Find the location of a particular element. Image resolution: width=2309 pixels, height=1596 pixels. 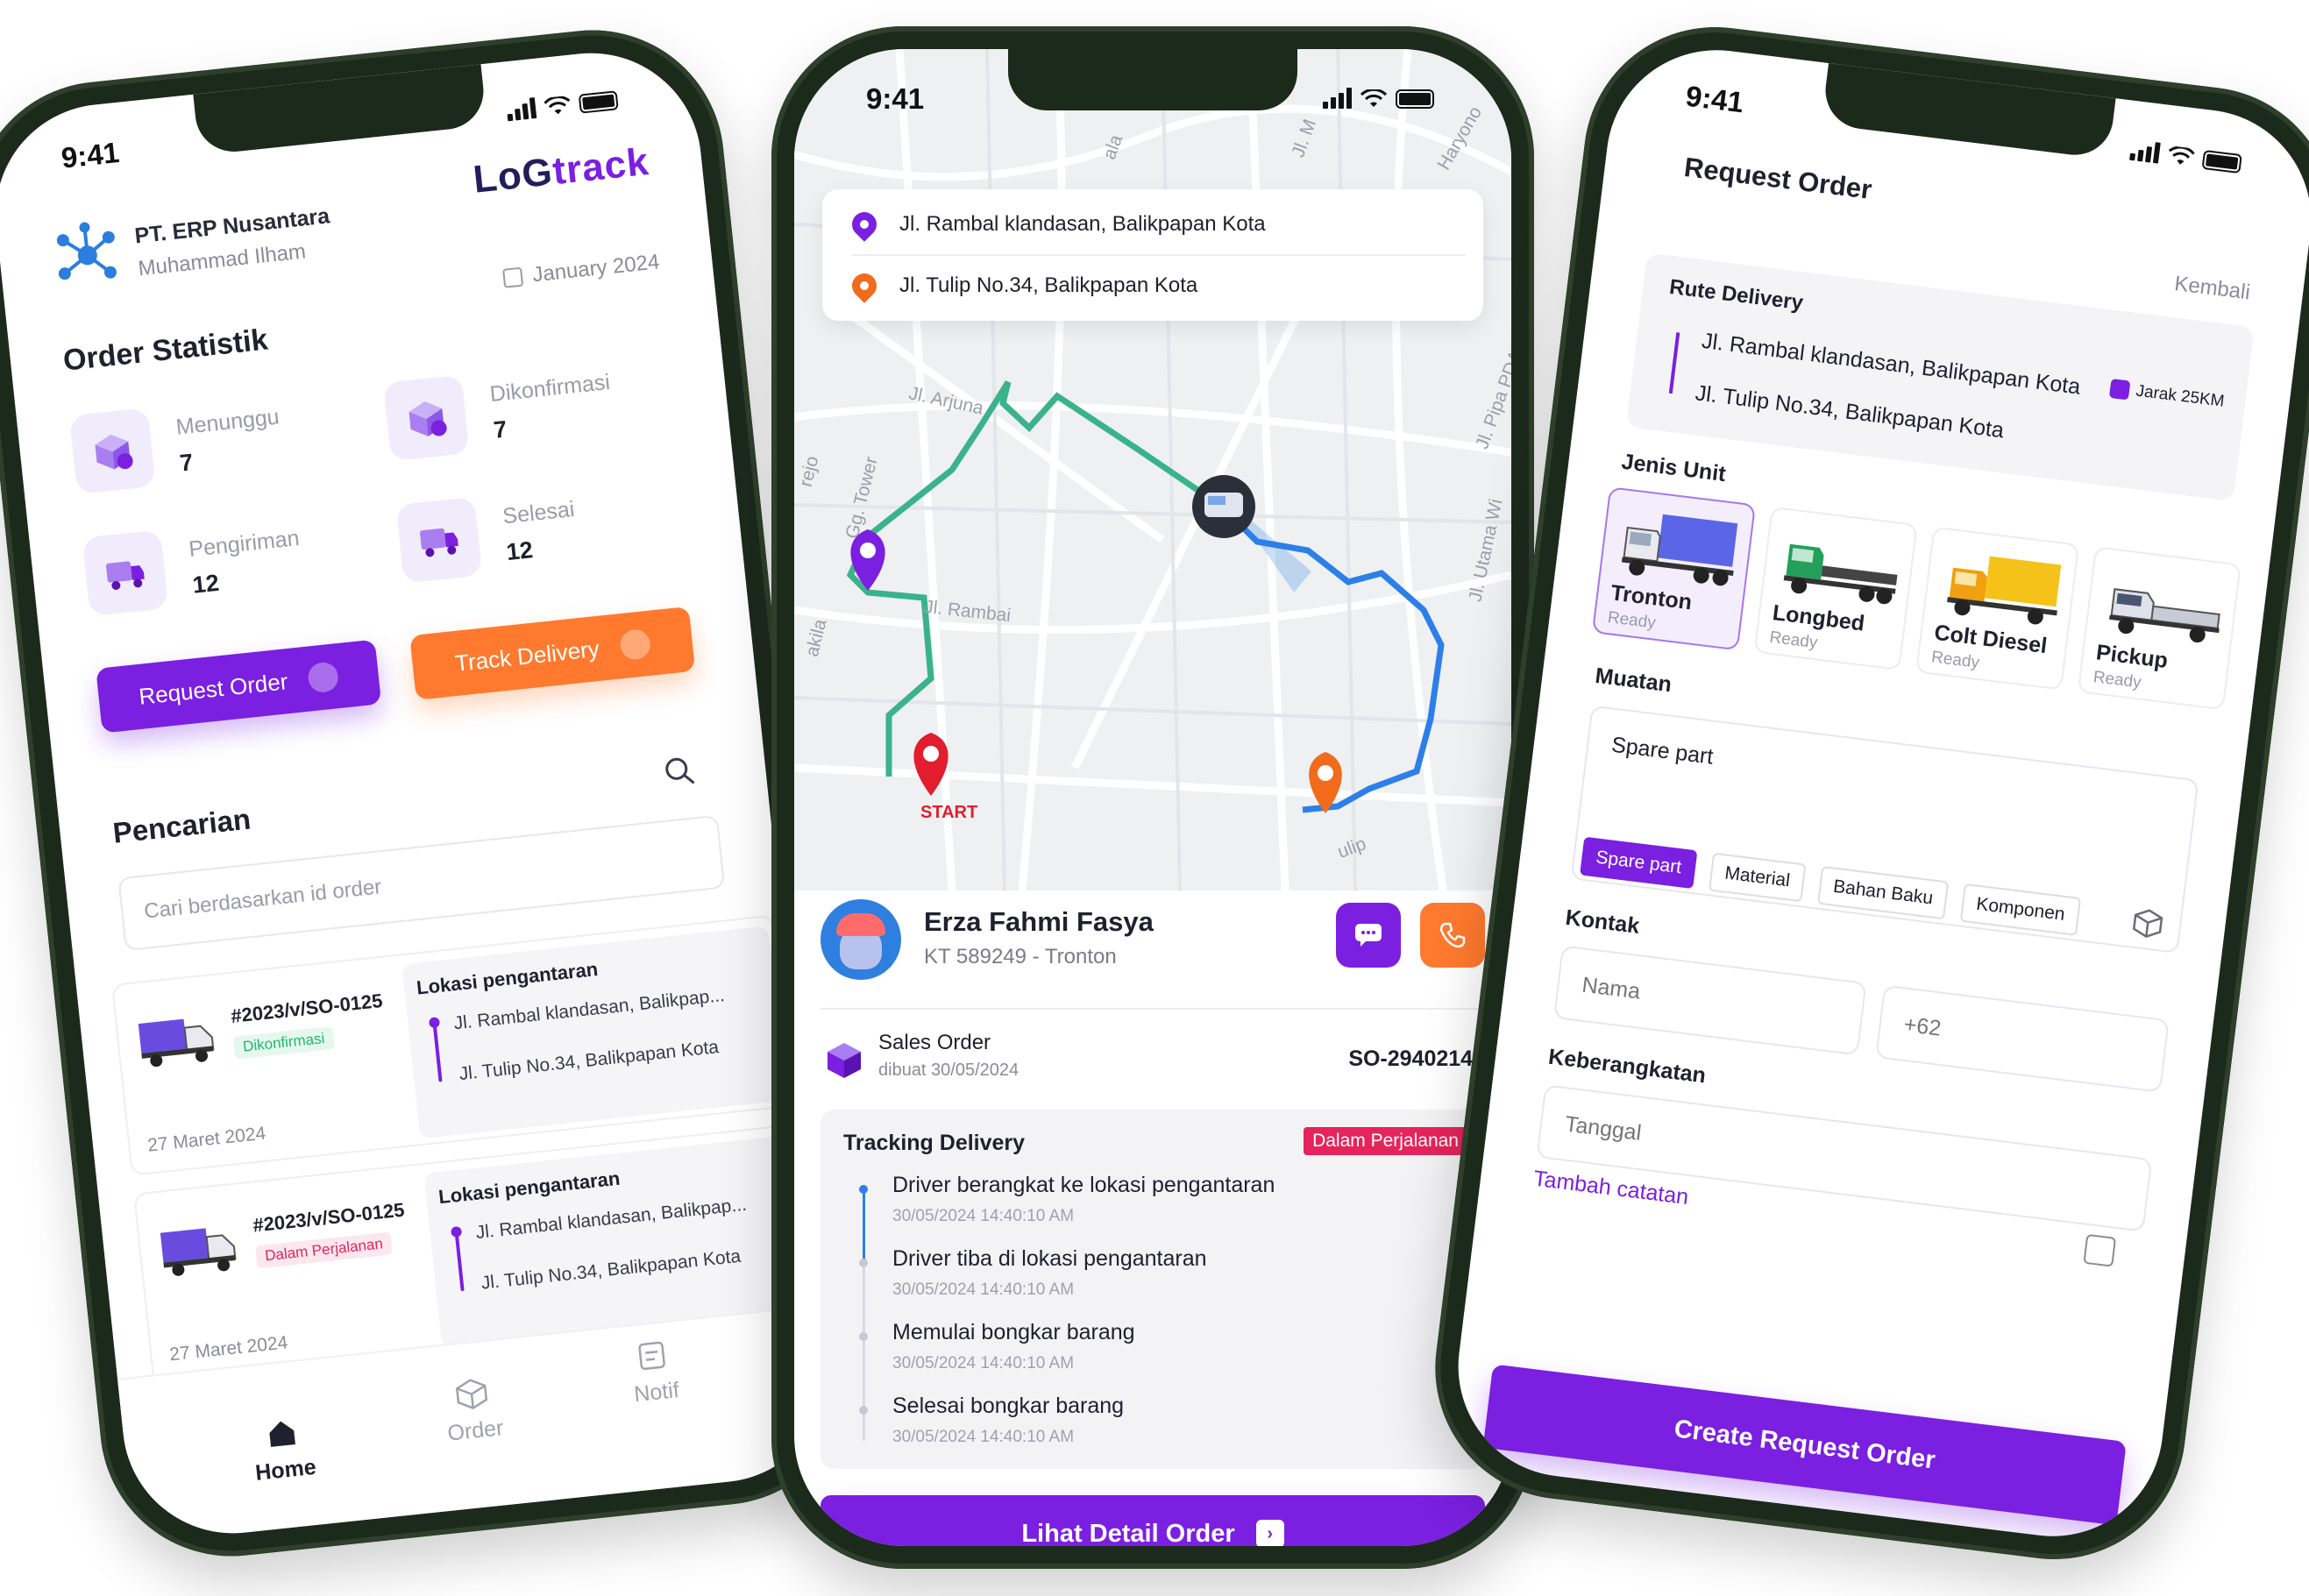

unit-option-longbed: Longbed Ready is located at coordinates (1835, 588).